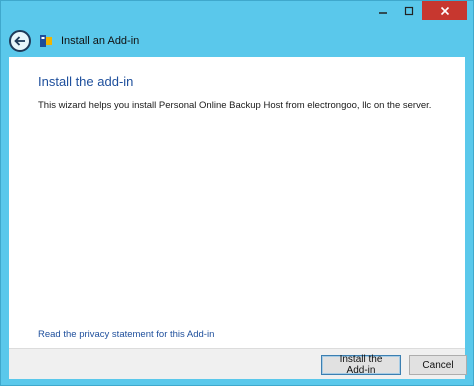 The image size is (474, 386). I want to click on maximize-icon, so click(409, 10).